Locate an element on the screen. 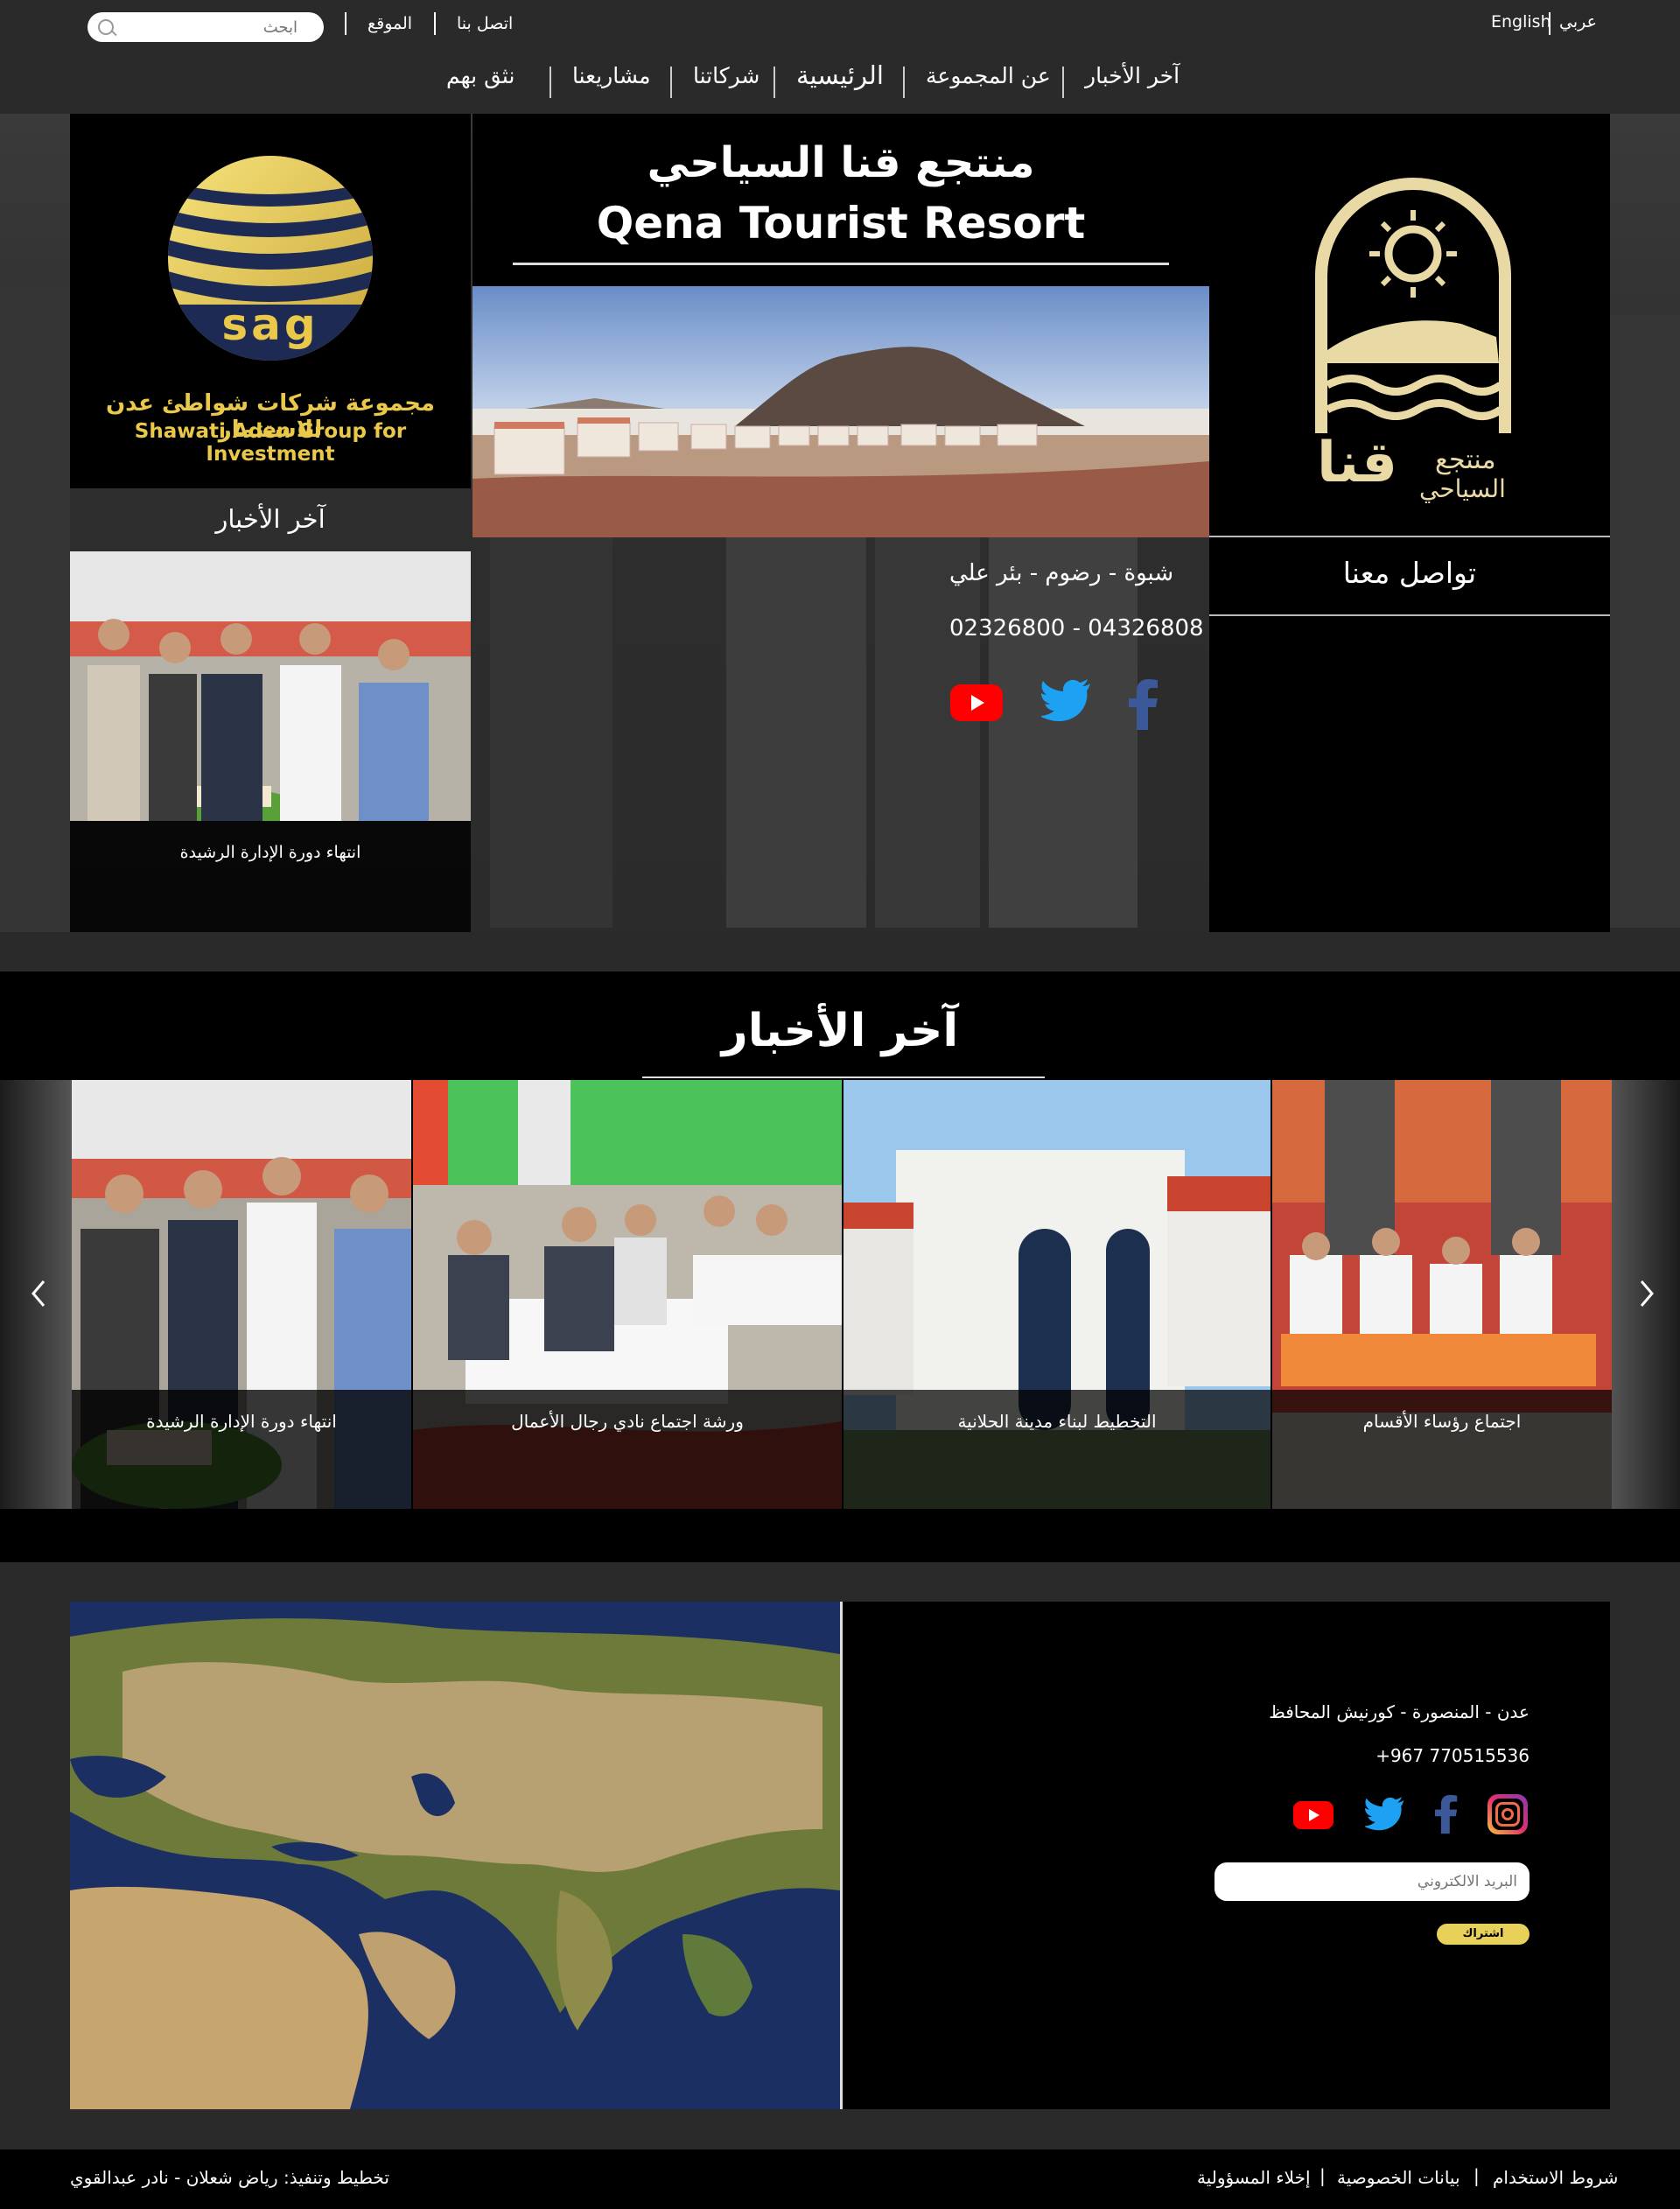  lang-english-link: English is located at coordinates (1521, 22).